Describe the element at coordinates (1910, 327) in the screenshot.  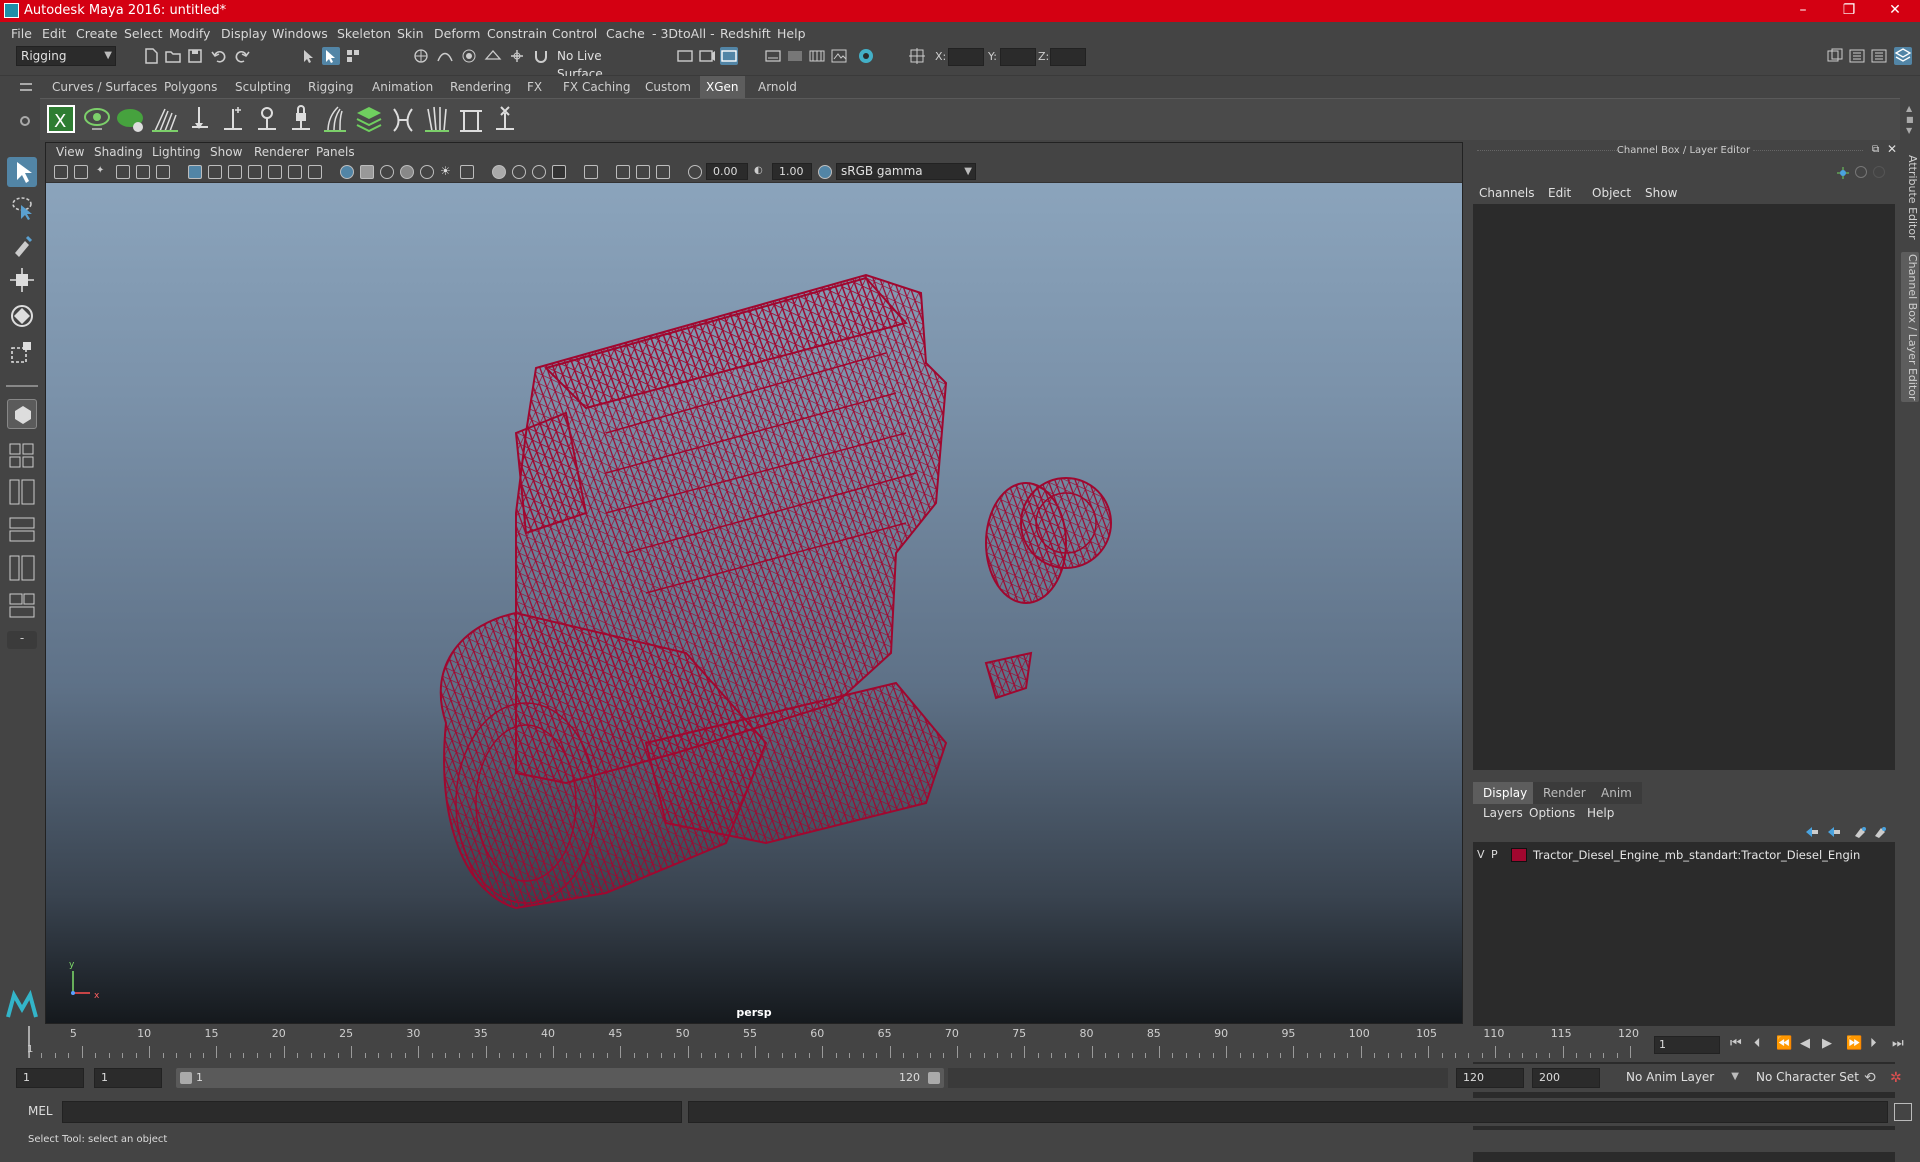
I see `side-tab-channel-box: Channel Box / Layer Editor` at that location.